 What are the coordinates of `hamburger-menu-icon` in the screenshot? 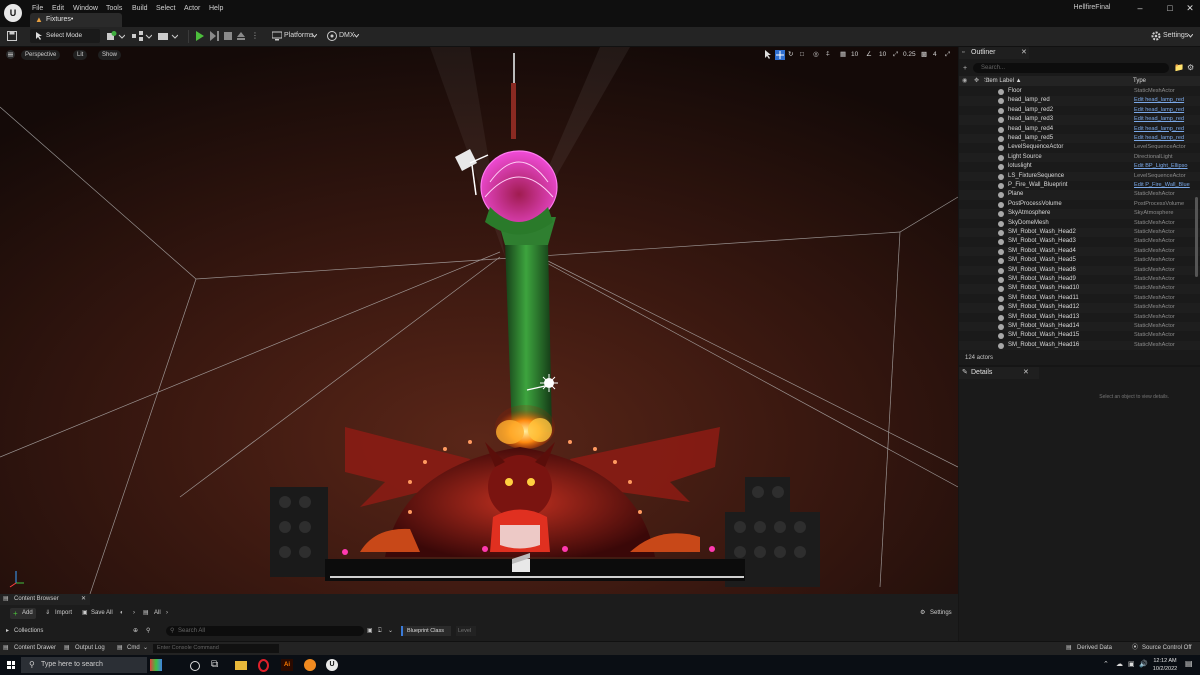 It's located at (10, 54).